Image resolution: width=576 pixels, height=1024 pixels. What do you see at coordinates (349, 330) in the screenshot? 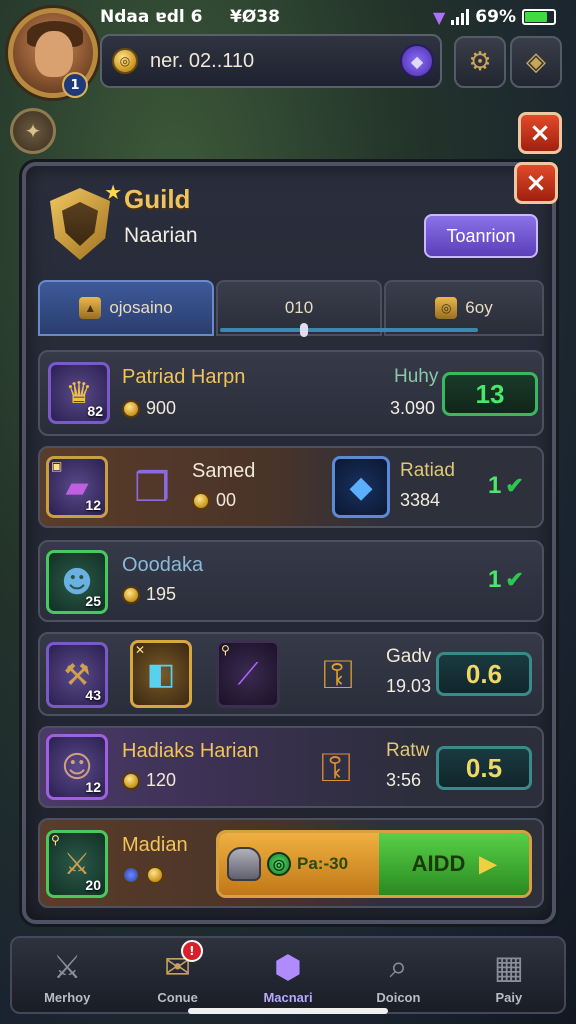
I see `tab-slider` at bounding box center [349, 330].